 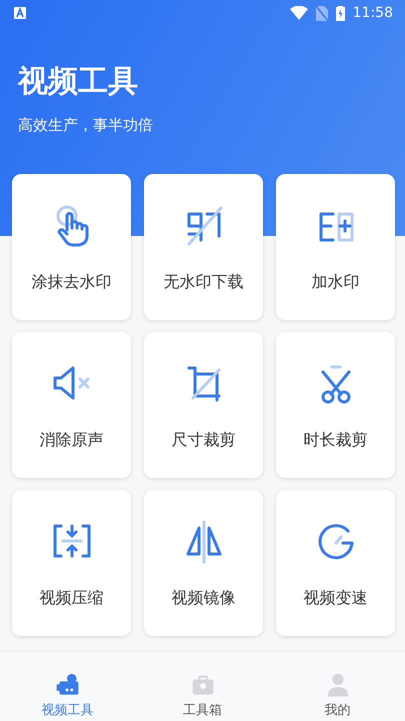 What do you see at coordinates (86, 125) in the screenshot?
I see `page-subtitle: 高效生产，事半功倍` at bounding box center [86, 125].